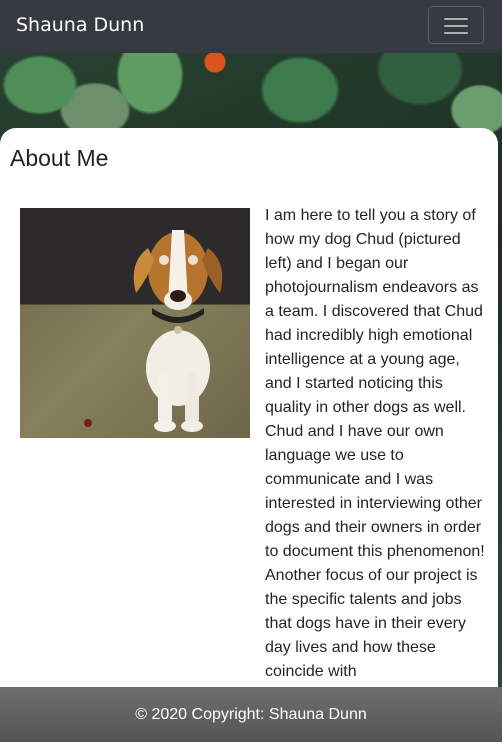  I want to click on page-title: About Me, so click(59, 158).